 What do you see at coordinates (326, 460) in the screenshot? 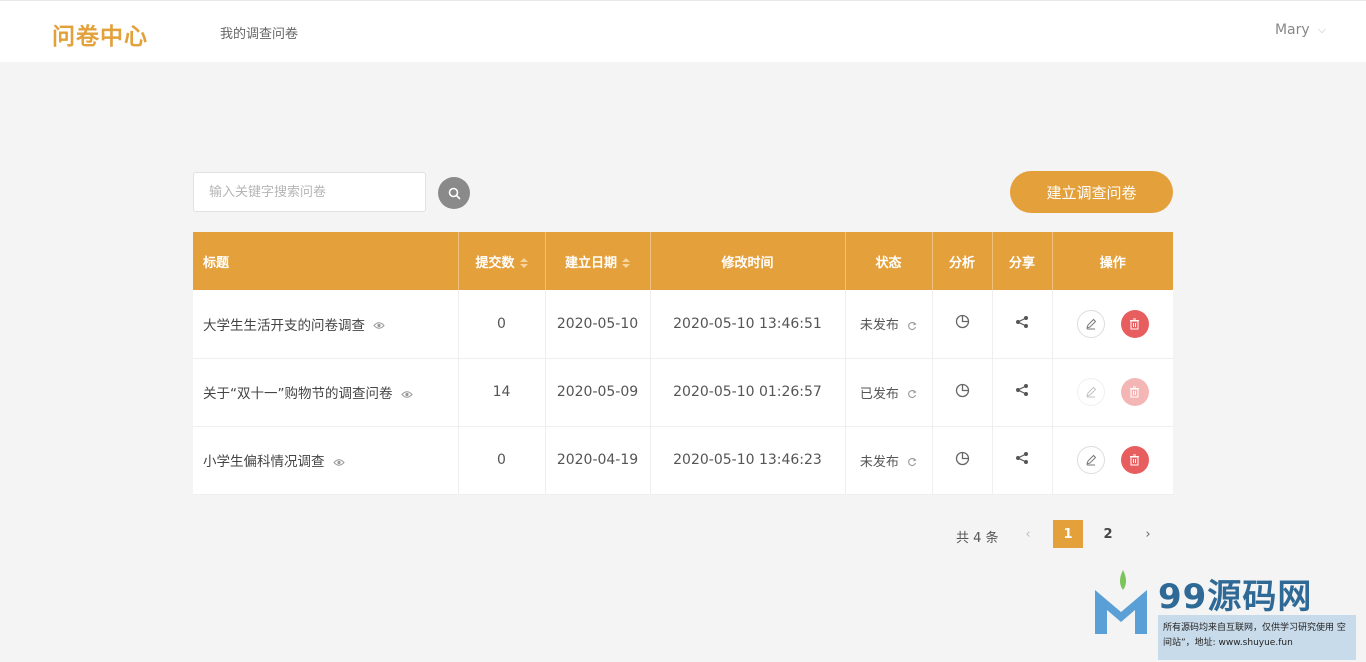
I see `row-title-cell: 小学生偏科情况调查` at bounding box center [326, 460].